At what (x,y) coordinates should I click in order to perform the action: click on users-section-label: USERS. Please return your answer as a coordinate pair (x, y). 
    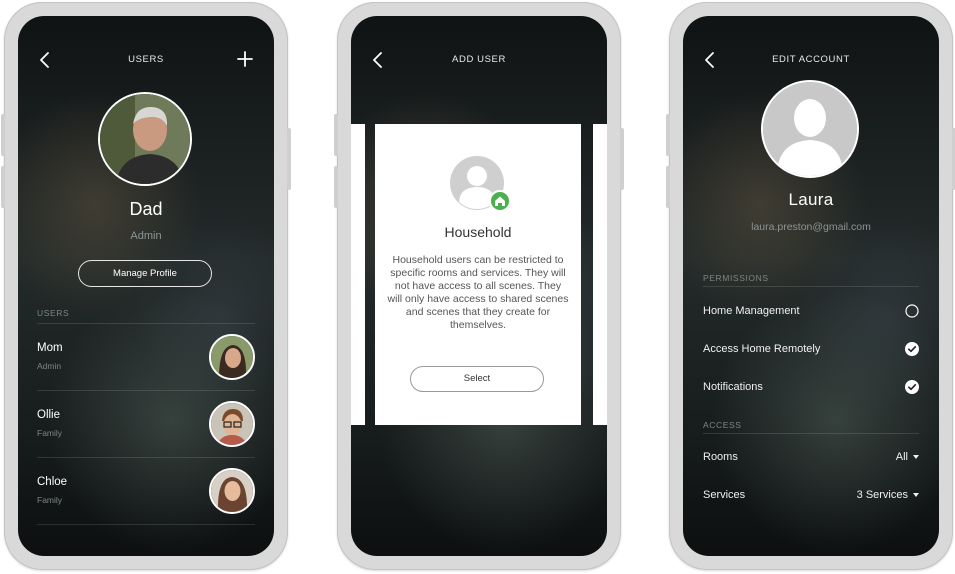
    Looking at the image, I should click on (53, 313).